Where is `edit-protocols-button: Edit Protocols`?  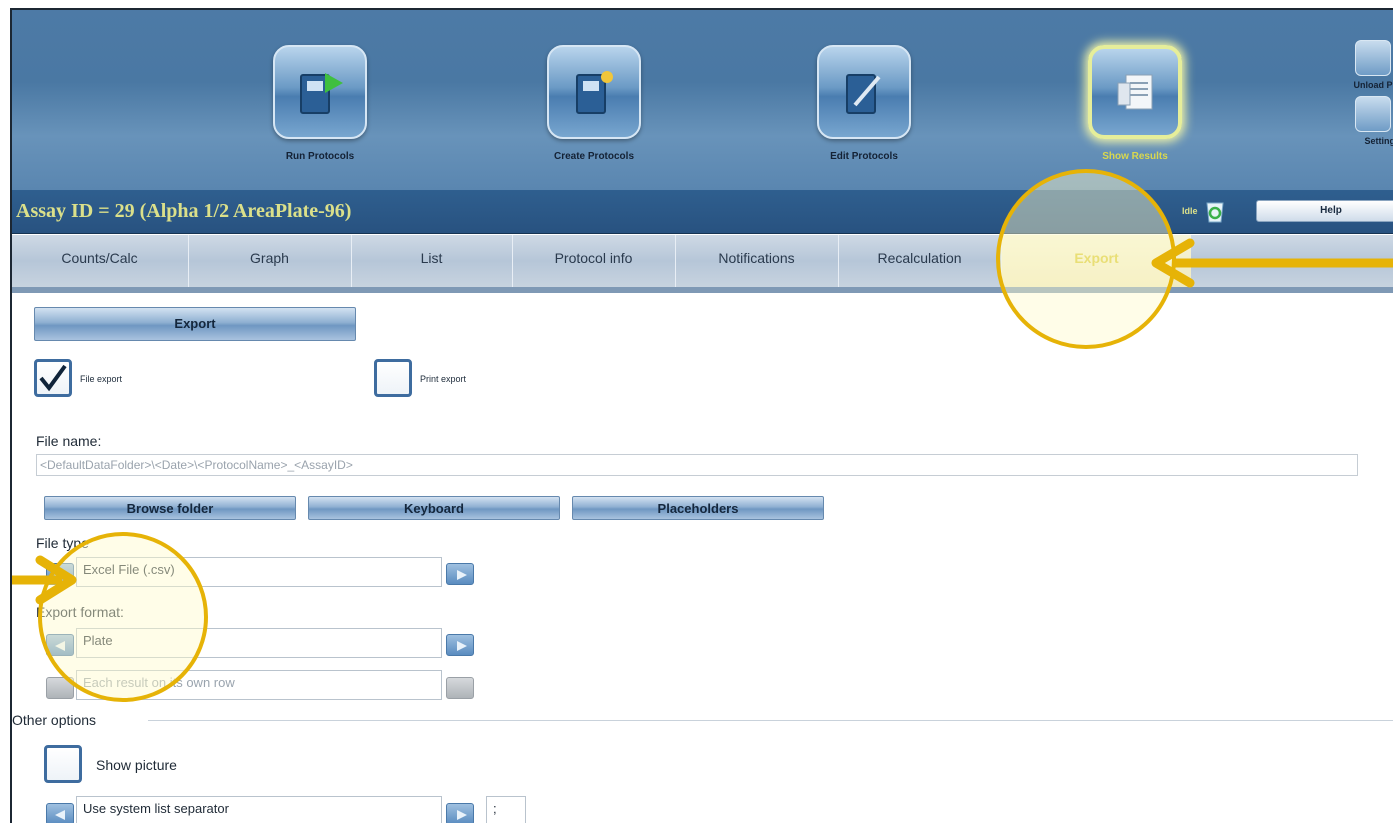
edit-protocols-button: Edit Protocols is located at coordinates (864, 103).